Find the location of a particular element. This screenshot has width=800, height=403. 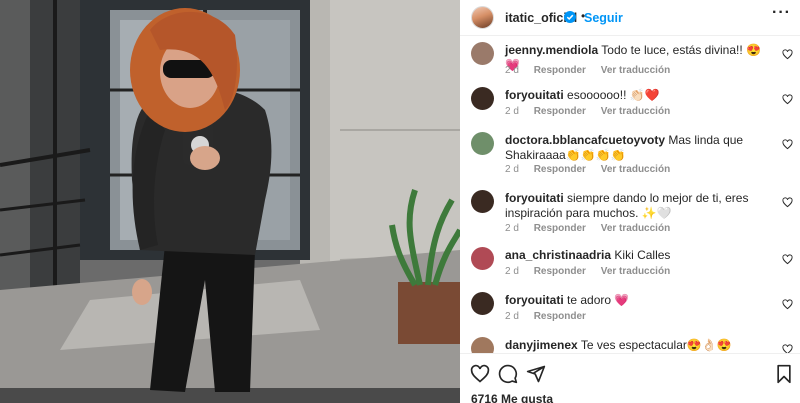

verified-badge-icon is located at coordinates (570, 17).